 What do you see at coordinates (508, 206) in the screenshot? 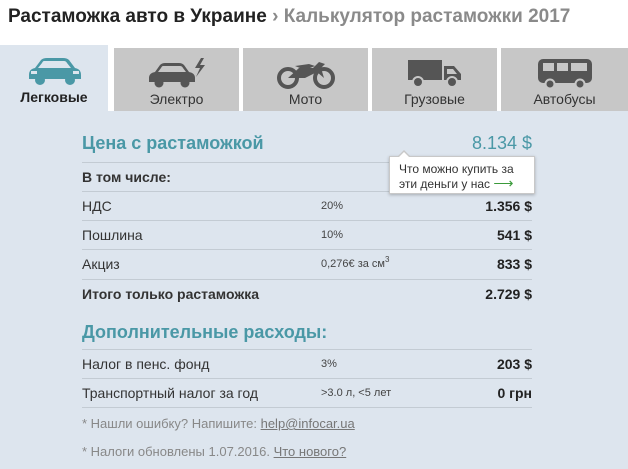
I see `row-value: 1.356 $` at bounding box center [508, 206].